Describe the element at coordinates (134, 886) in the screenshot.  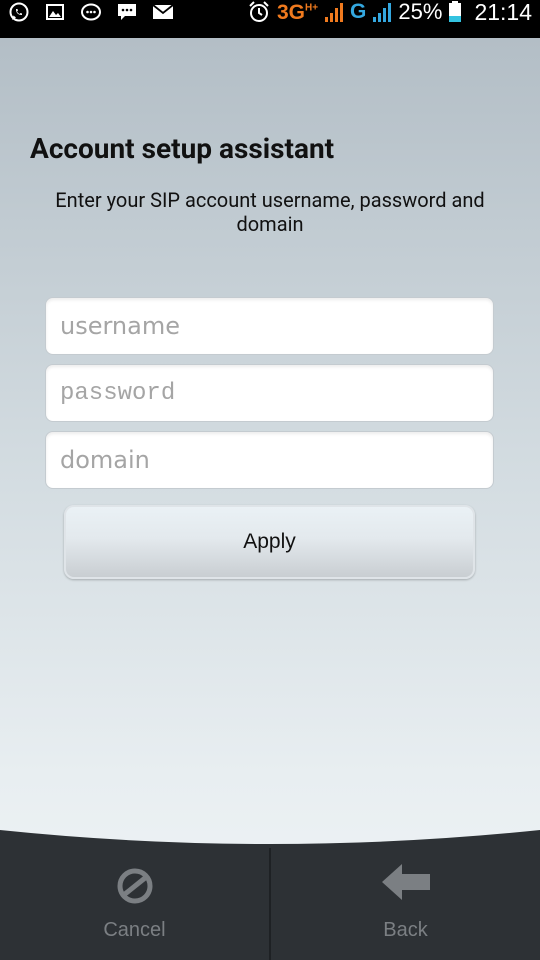
I see `cancel-icon` at that location.